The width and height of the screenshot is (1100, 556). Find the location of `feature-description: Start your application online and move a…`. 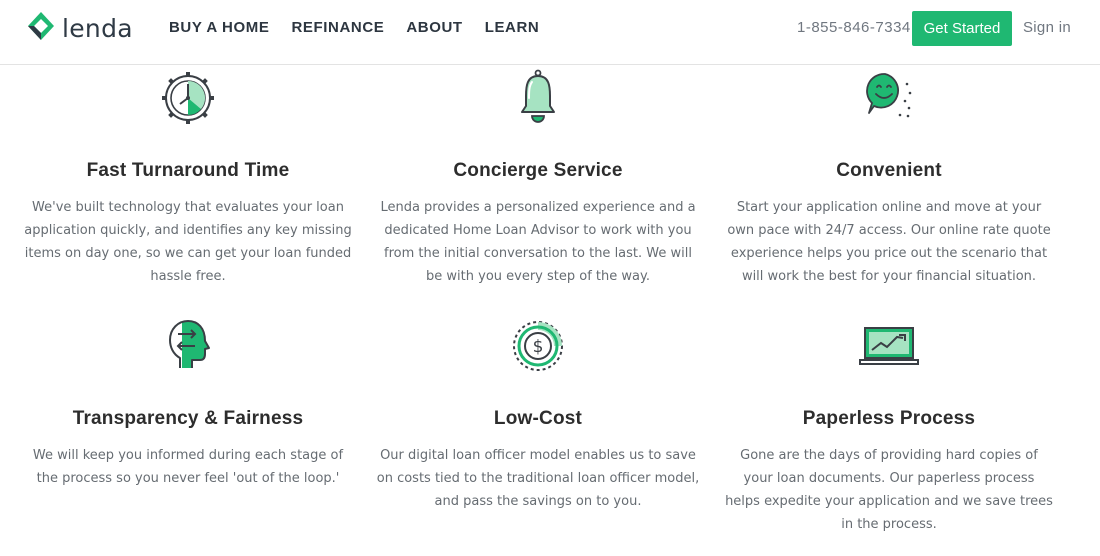

feature-description: Start your application online and move a… is located at coordinates (889, 242).